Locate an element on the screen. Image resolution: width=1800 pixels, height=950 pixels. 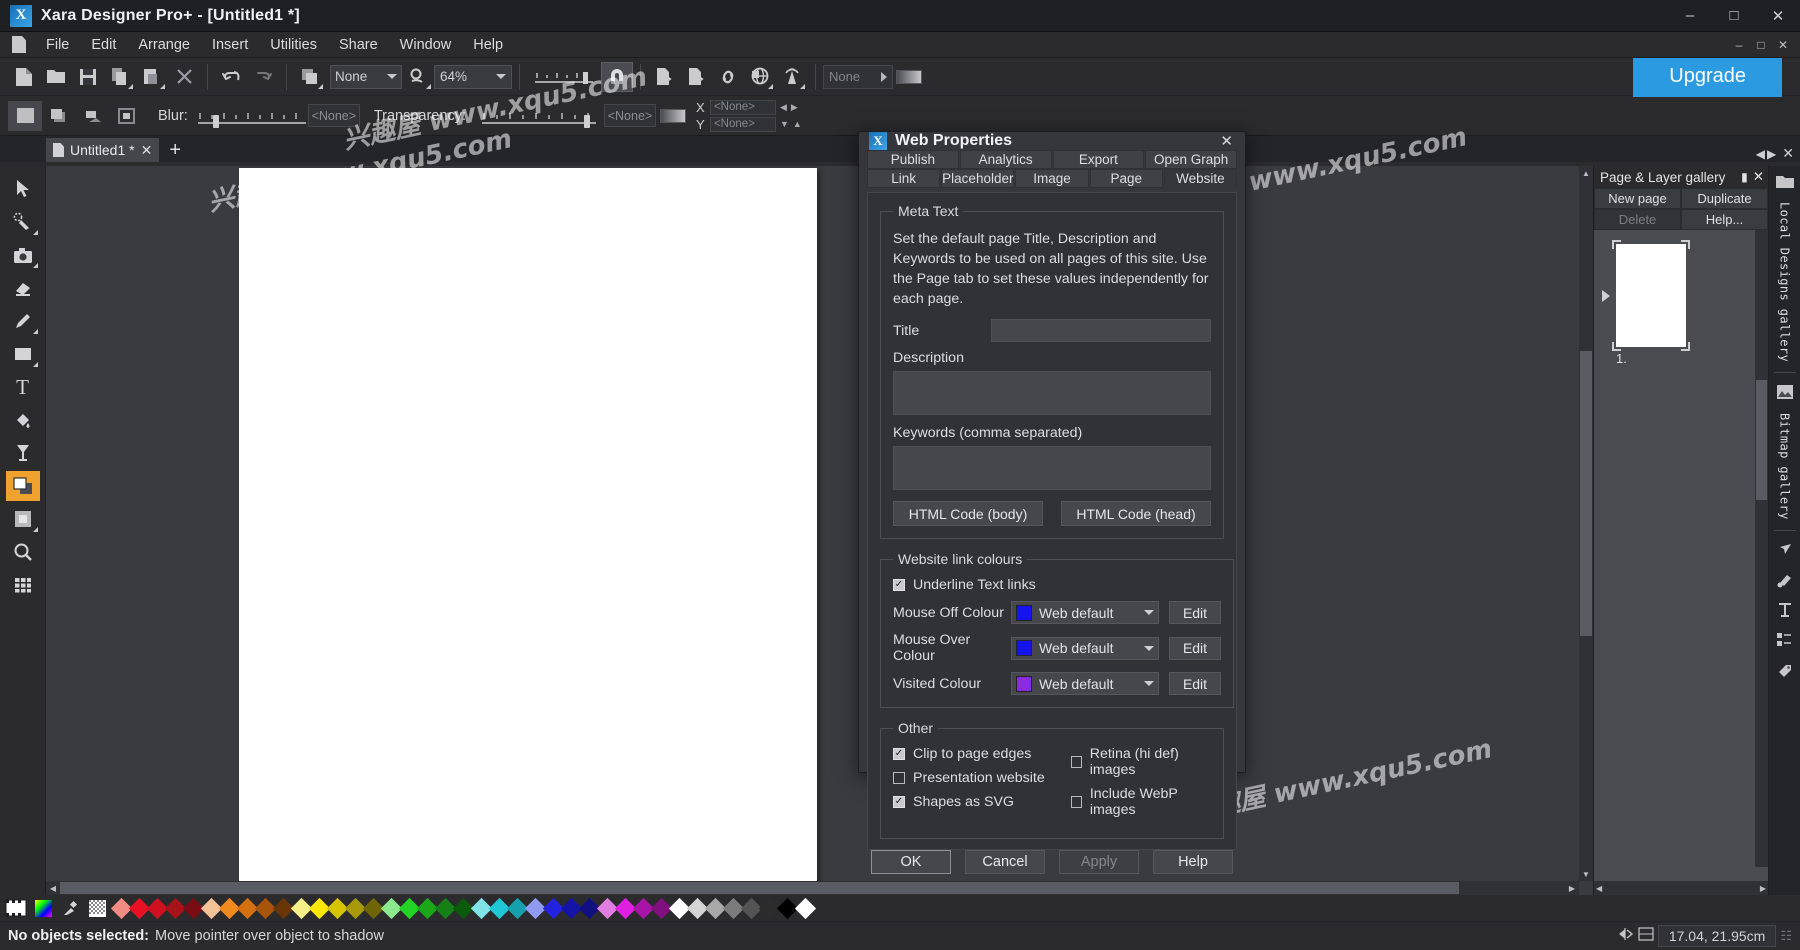
tab-open-graph: Open Graph is located at coordinates (1191, 159).